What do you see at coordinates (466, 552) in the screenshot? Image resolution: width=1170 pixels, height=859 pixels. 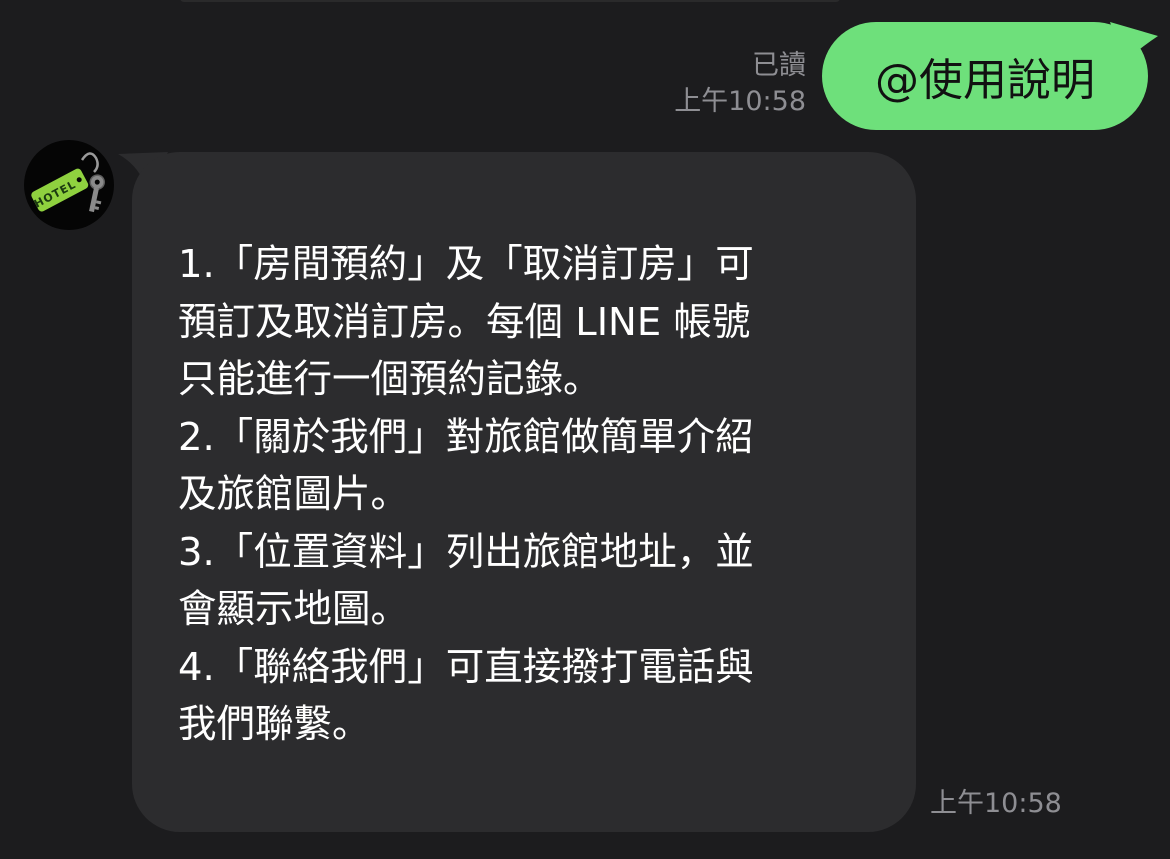 I see `message-line: 3.「位置資料」列出旅館地址，並` at bounding box center [466, 552].